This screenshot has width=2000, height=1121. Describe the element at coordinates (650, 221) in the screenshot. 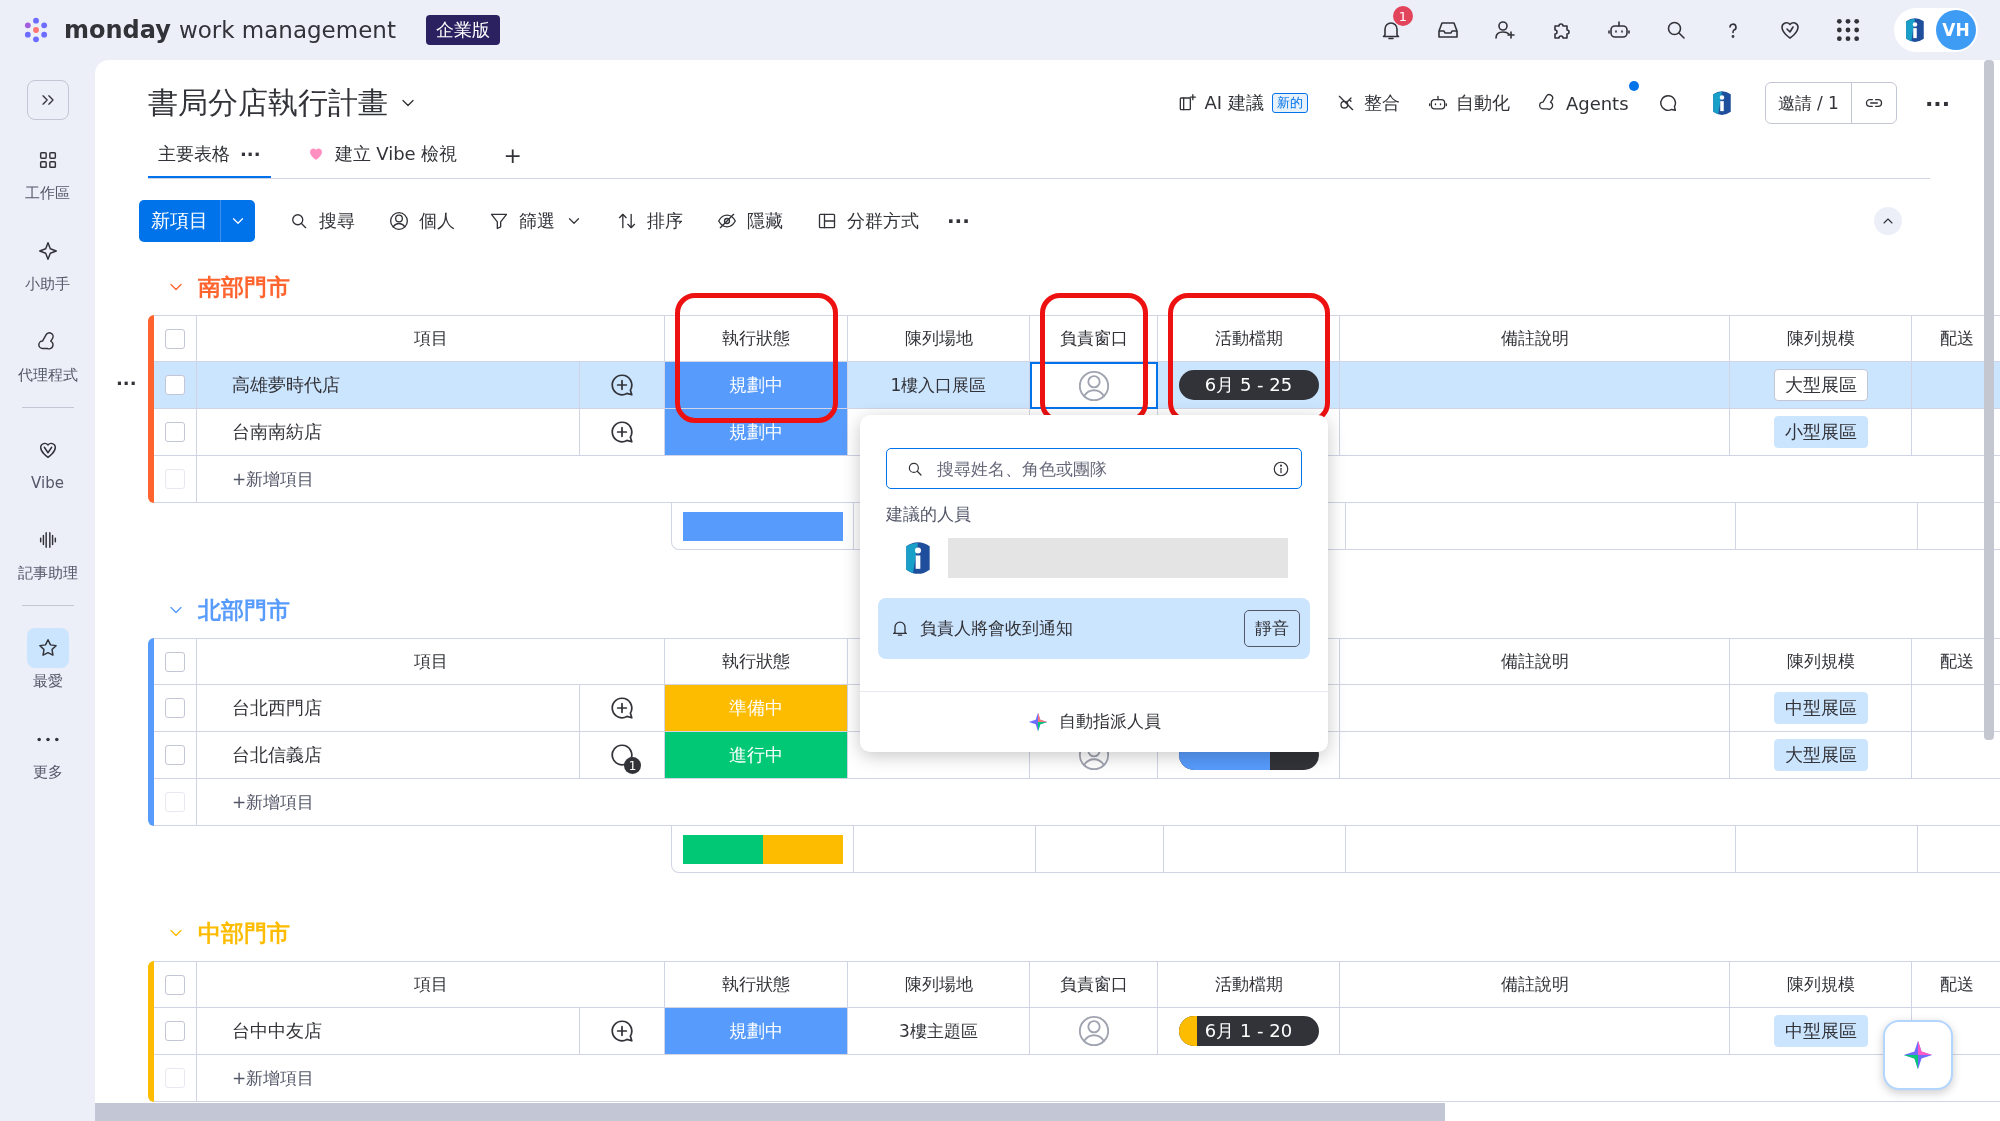

I see `toolbar-button: 排序` at that location.